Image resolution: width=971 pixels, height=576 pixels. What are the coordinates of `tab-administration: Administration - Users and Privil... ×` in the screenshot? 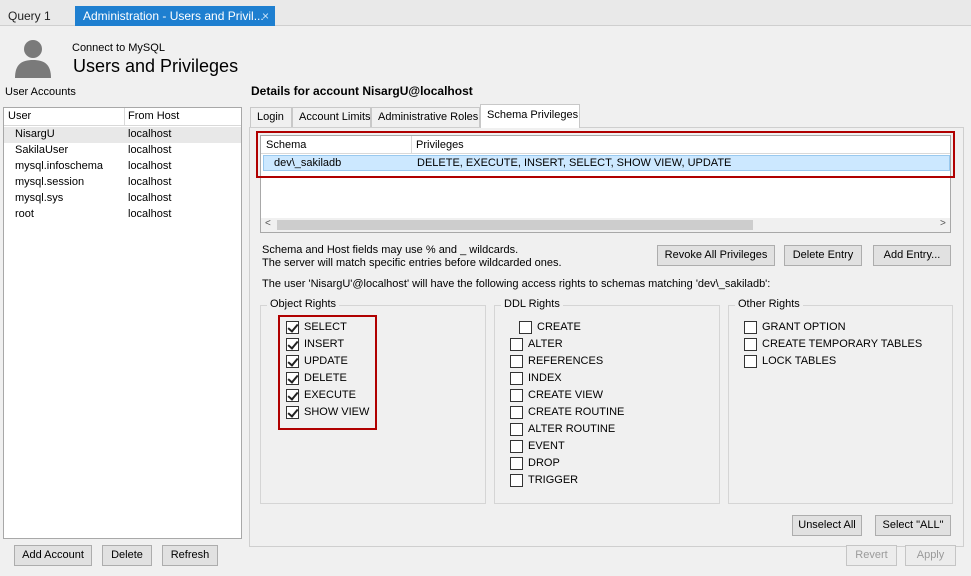 It's located at (175, 16).